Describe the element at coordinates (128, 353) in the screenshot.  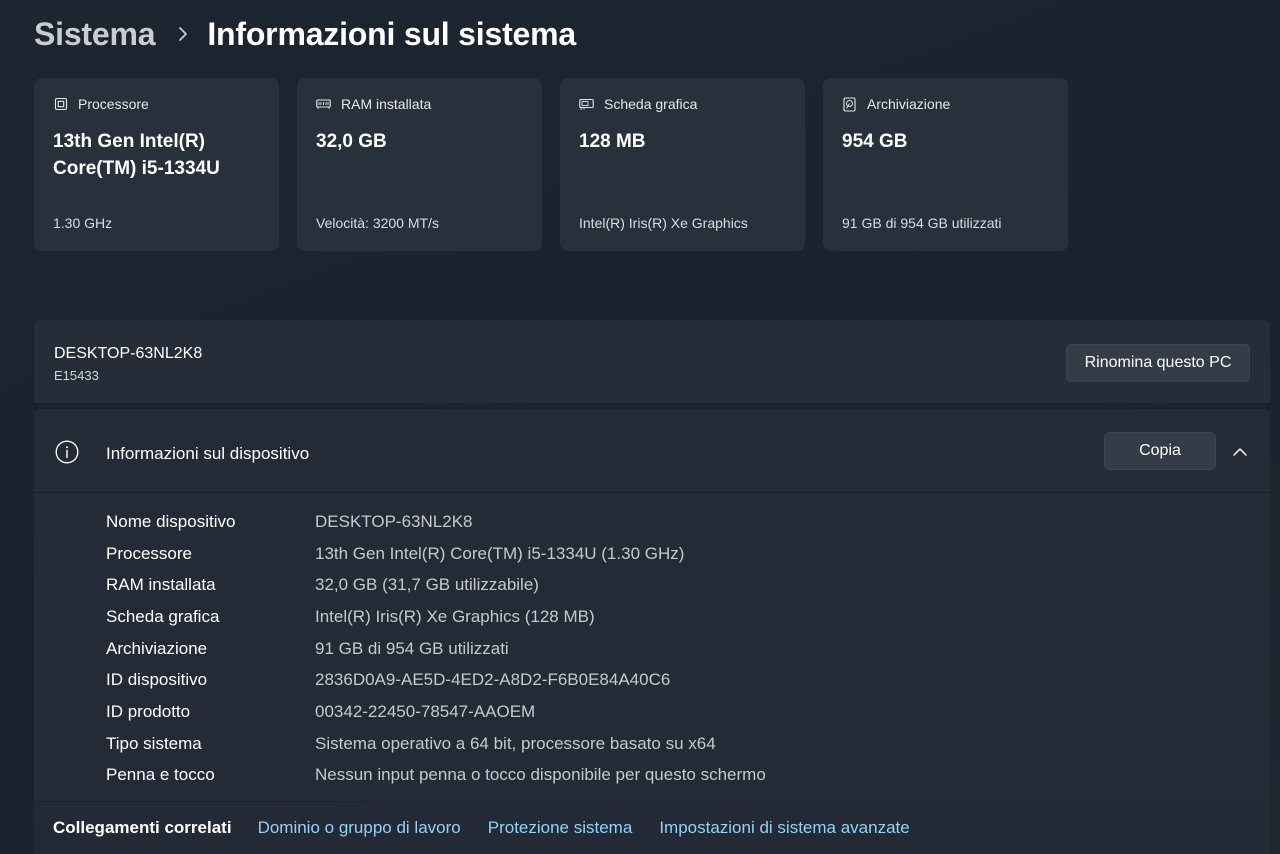
I see `pc-name: DESKTOP-63NL2K8` at that location.